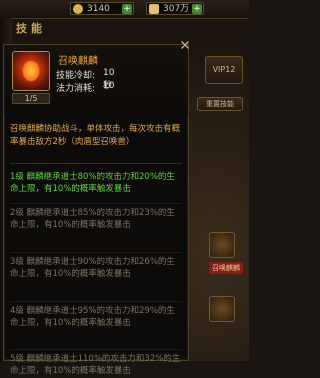 This screenshot has width=320, height=378. I want to click on gold-value: 3140, so click(98, 9).